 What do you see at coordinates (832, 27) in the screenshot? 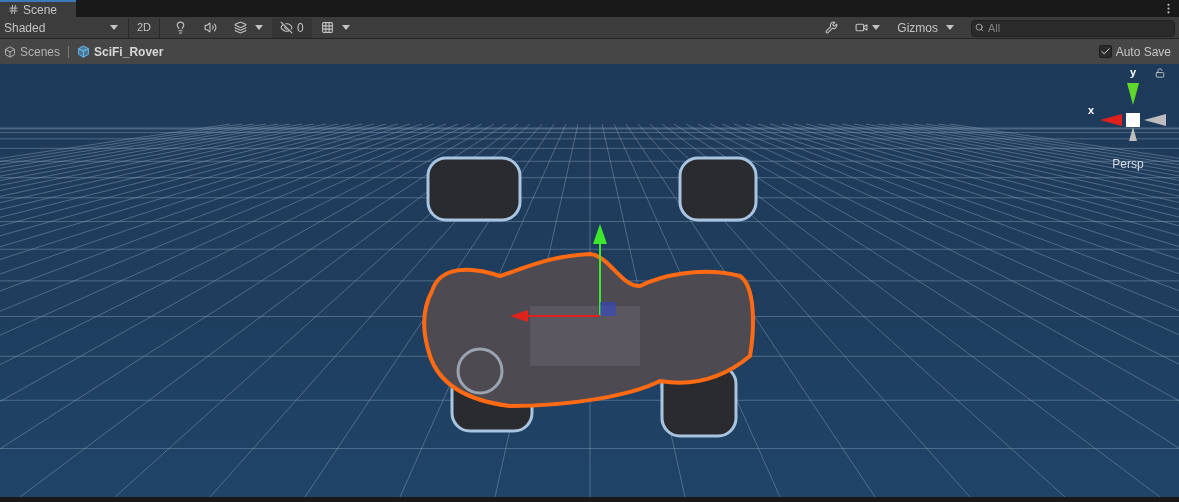
I see `wrench-icon` at bounding box center [832, 27].